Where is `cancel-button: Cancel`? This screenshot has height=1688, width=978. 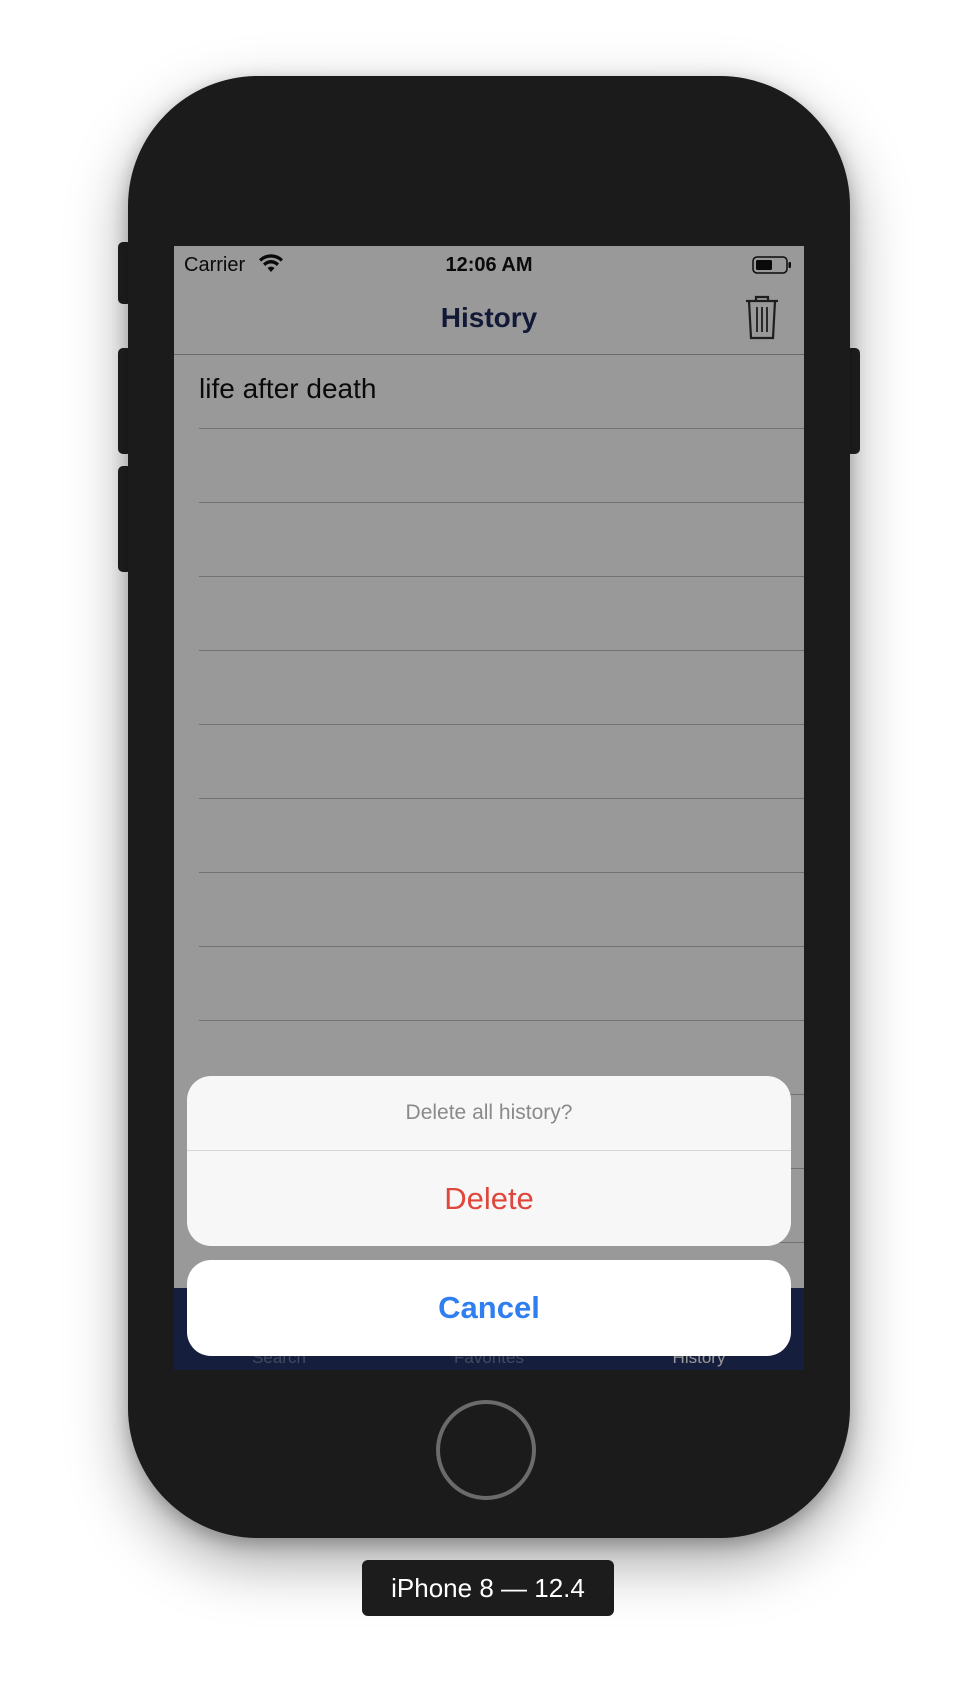
cancel-button: Cancel is located at coordinates (489, 1308).